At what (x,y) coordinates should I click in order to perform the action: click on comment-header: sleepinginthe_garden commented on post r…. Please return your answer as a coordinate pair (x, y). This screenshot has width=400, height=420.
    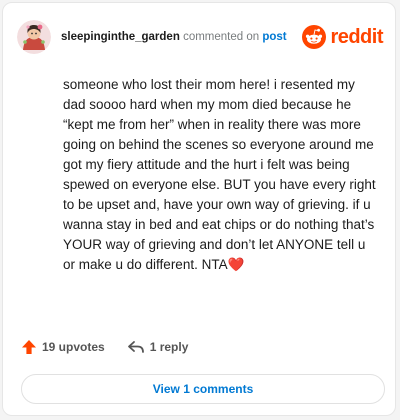
    Looking at the image, I should click on (200, 37).